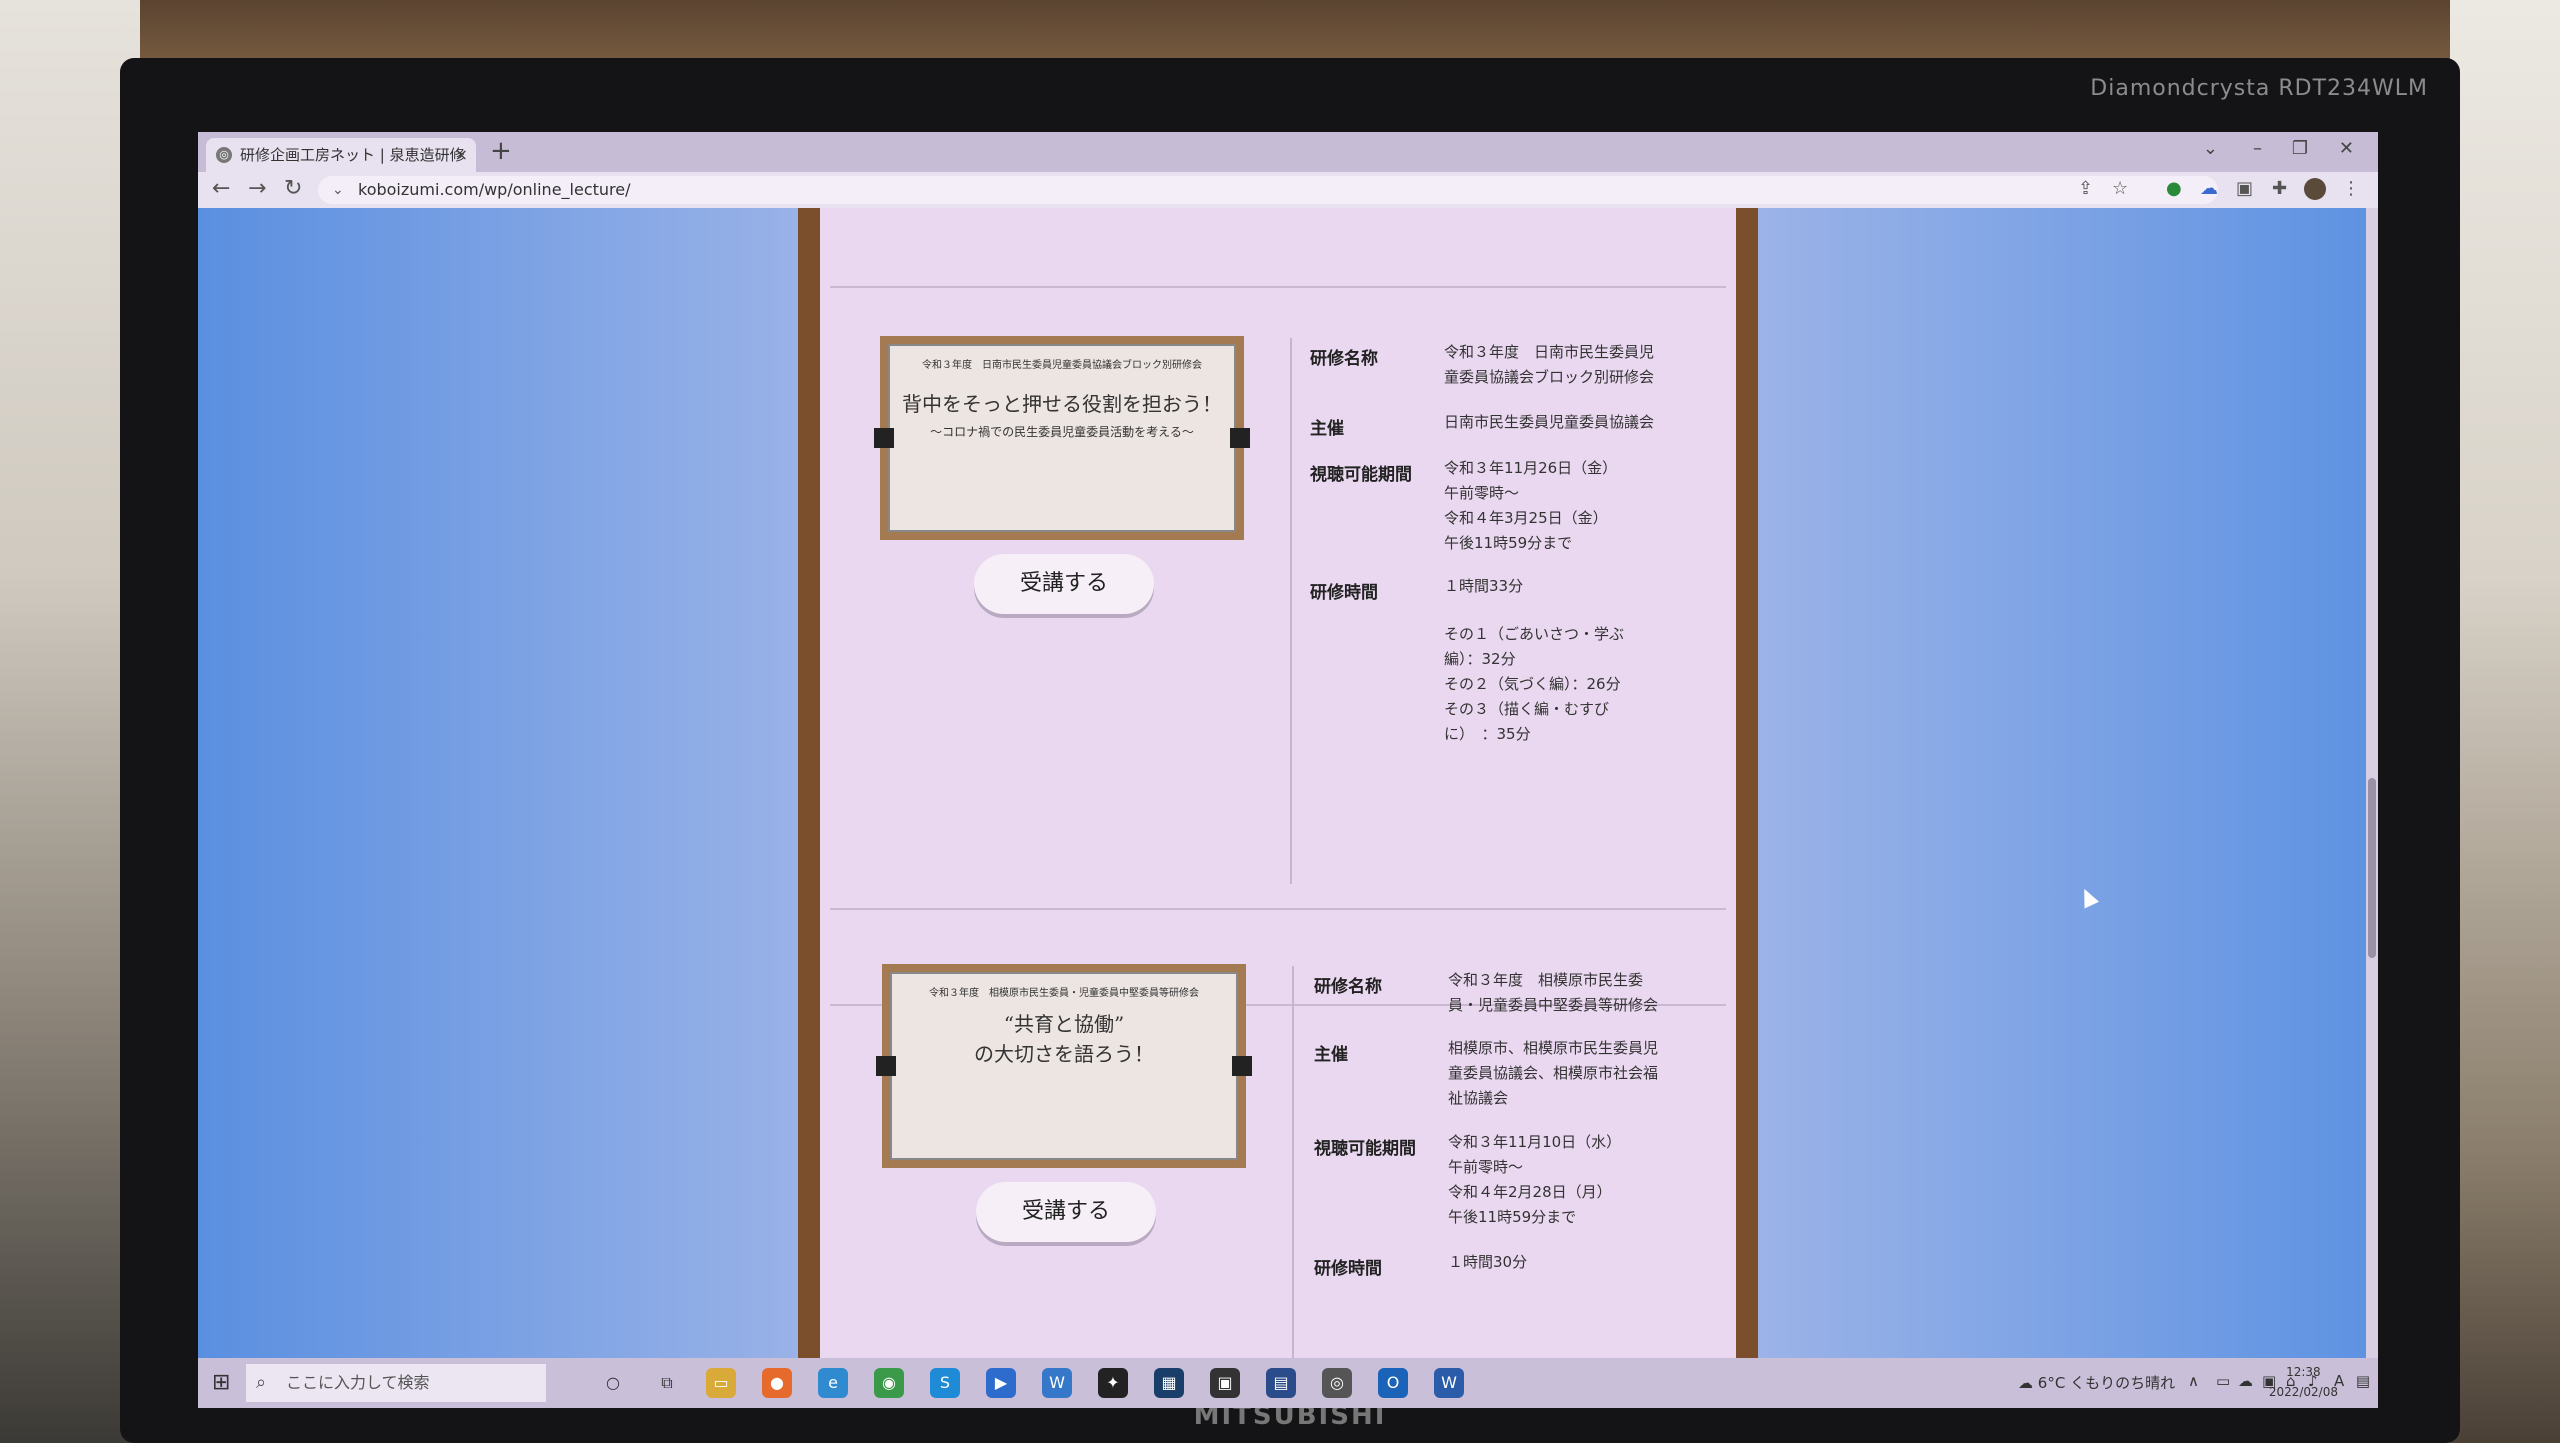 The height and width of the screenshot is (1443, 2560). I want to click on extension-square-icon: ▣, so click(2244, 188).